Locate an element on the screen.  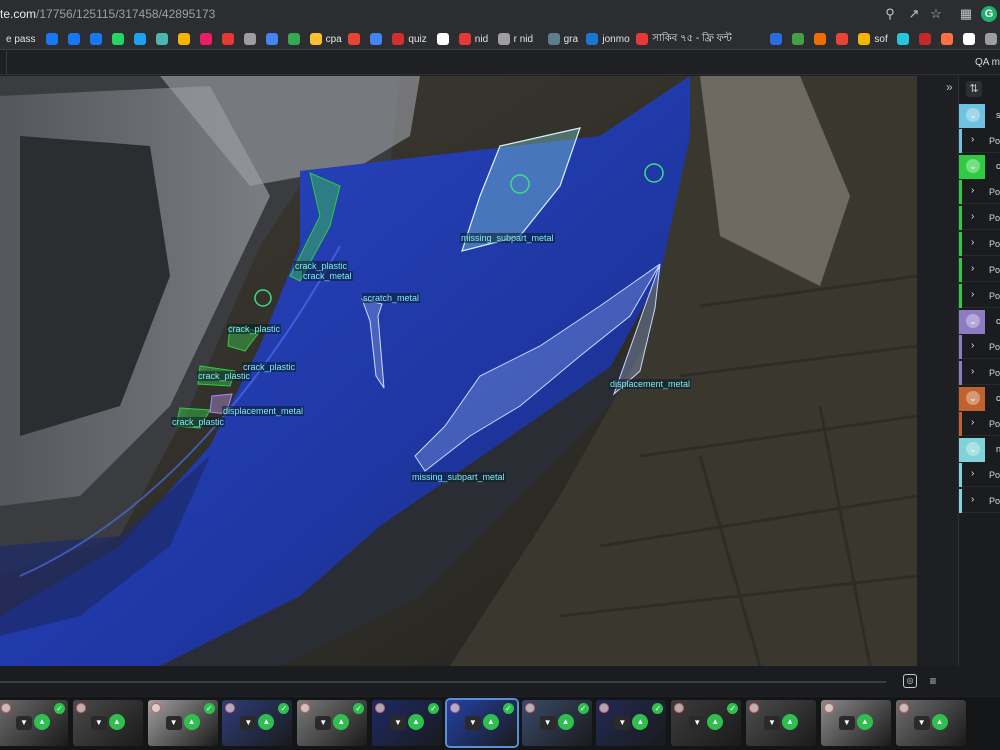
image-scrubber is located at coordinates (443, 682).